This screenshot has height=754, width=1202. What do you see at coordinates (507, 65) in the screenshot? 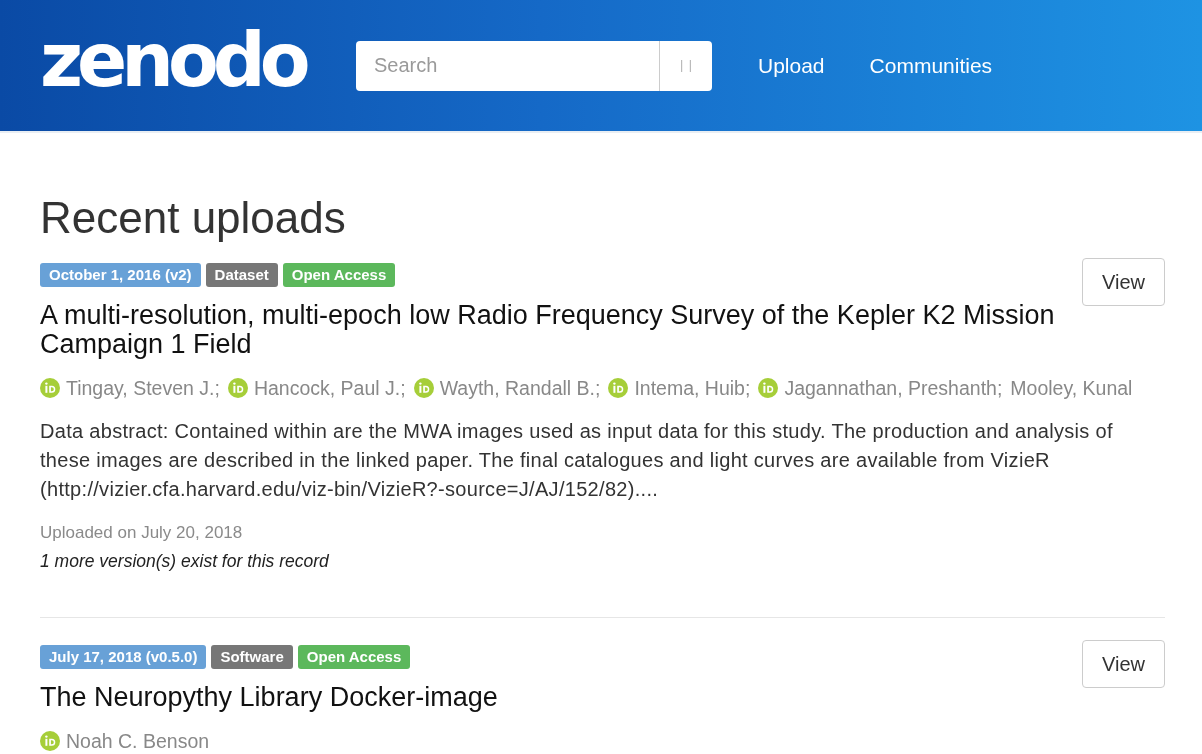
I see `search-field: Search` at bounding box center [507, 65].